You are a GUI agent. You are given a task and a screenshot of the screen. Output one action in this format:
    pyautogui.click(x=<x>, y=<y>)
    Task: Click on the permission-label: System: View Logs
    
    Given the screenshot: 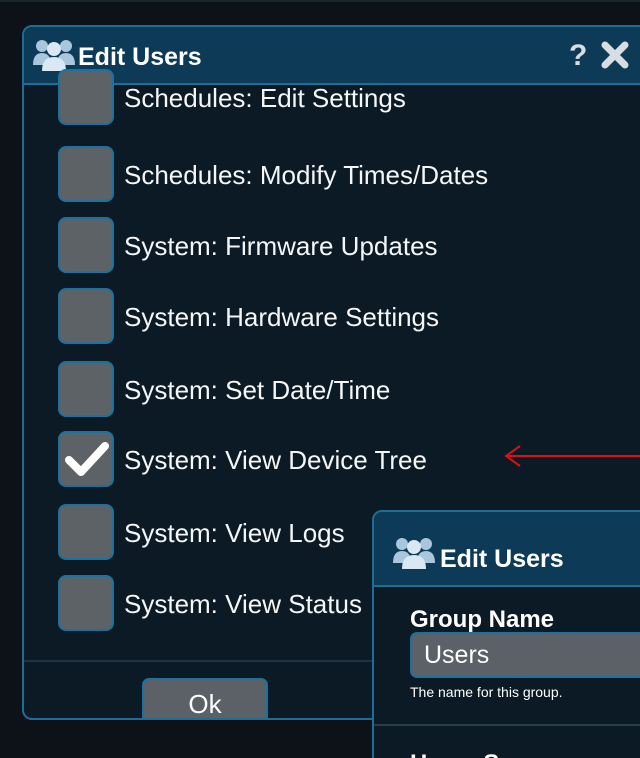 What is the action you would take?
    pyautogui.click(x=234, y=533)
    